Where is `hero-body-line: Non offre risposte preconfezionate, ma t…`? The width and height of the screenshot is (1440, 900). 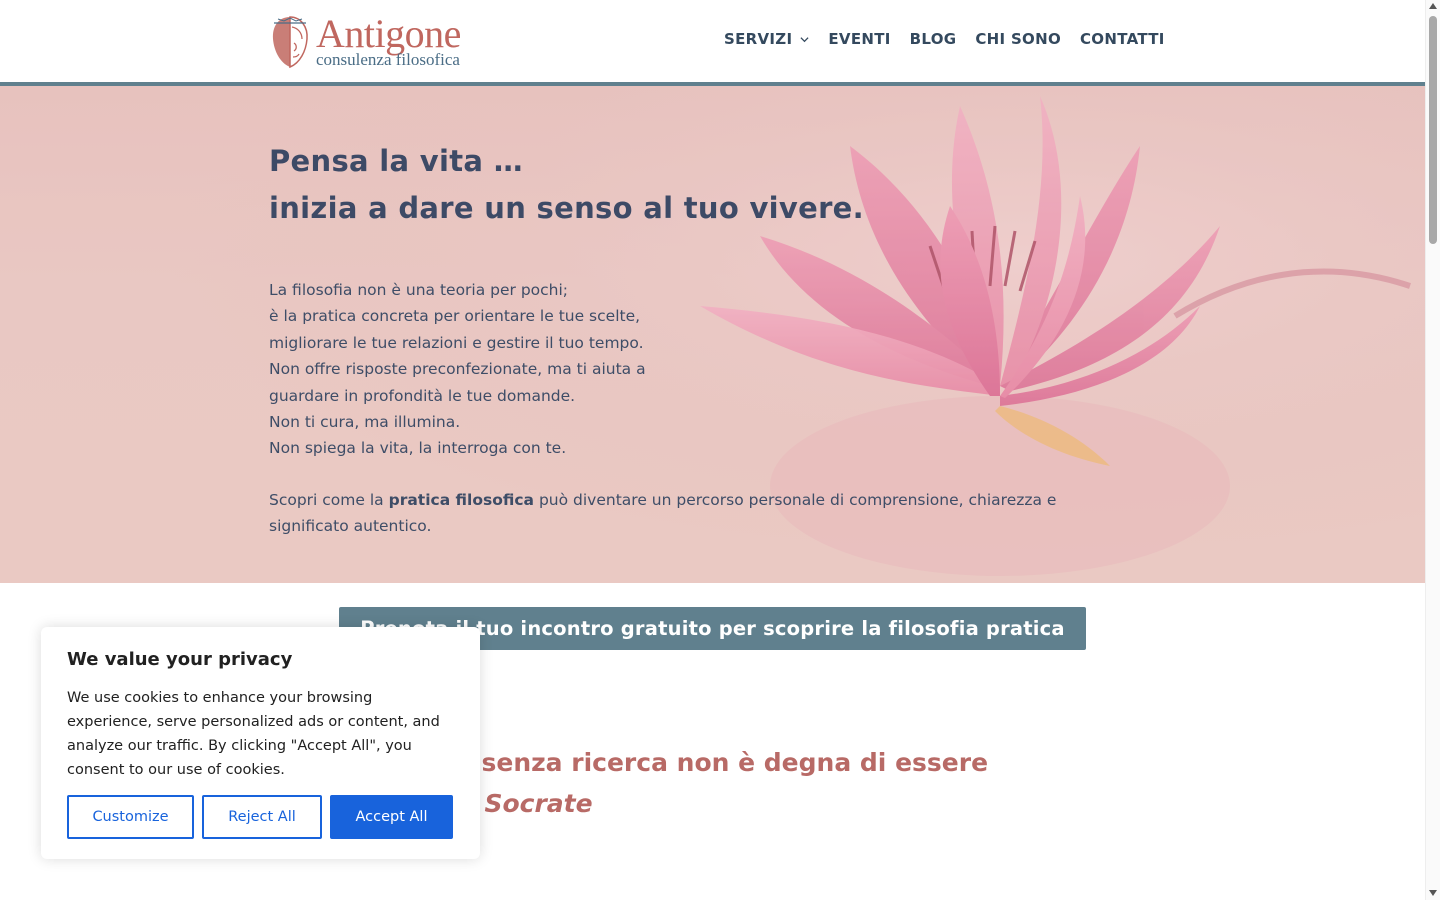 hero-body-line: Non offre risposte preconfezionate, ma t… is located at coordinates (457, 369).